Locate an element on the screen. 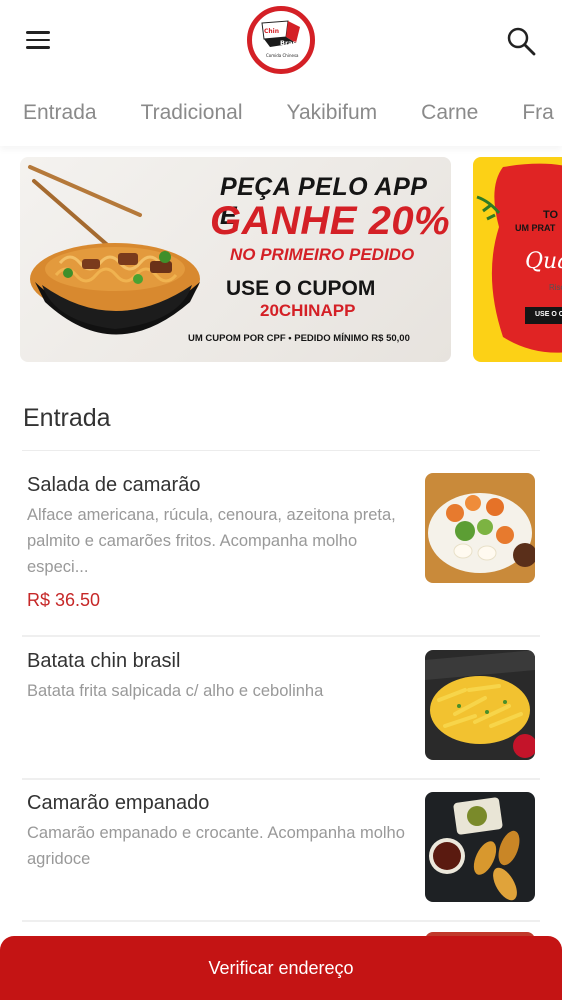  item-name: Batata chin brasil is located at coordinates (104, 661).